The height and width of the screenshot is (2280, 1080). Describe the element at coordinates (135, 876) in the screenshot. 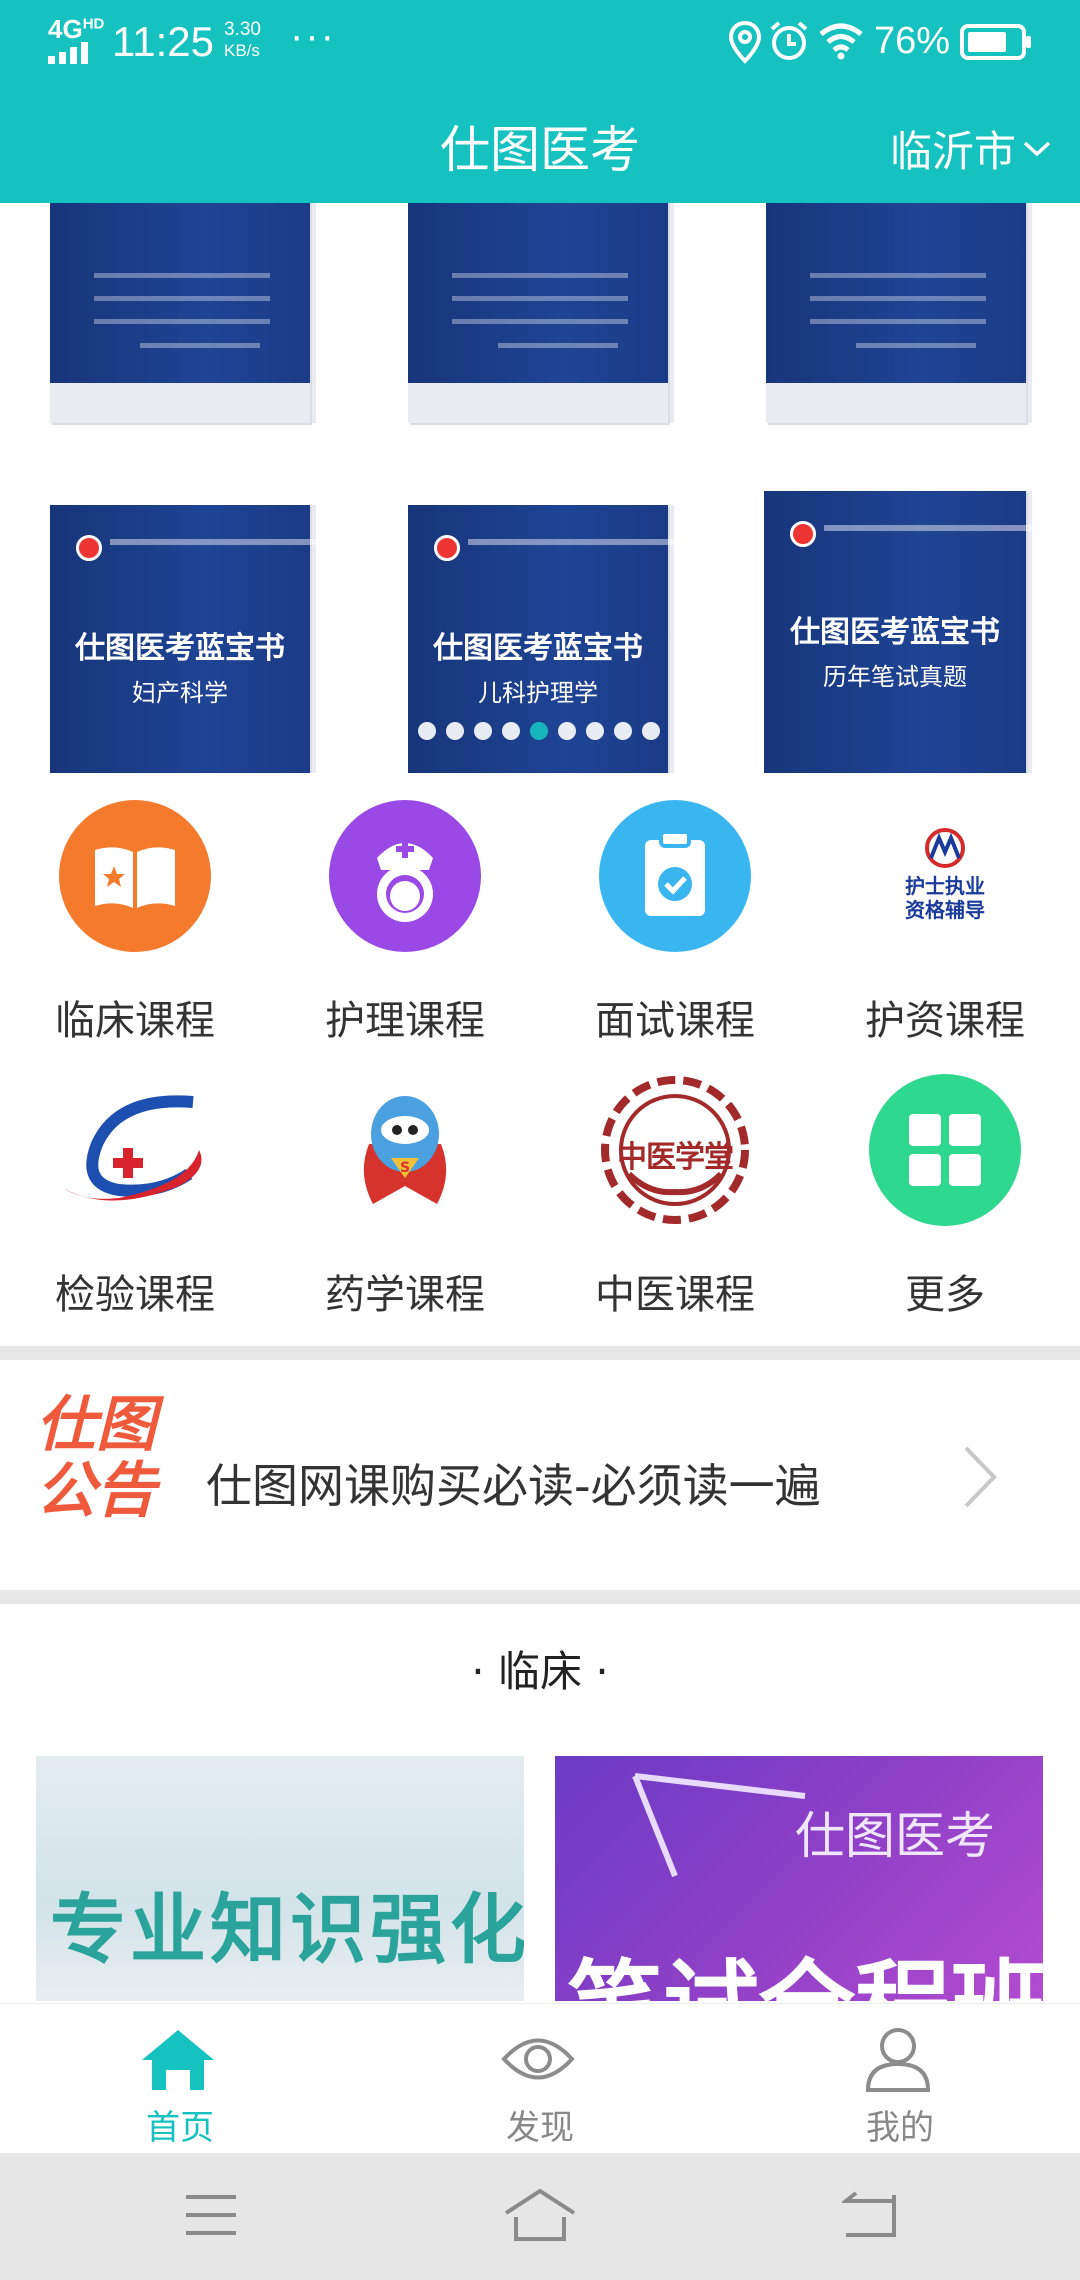

I see `open-book-icon` at that location.